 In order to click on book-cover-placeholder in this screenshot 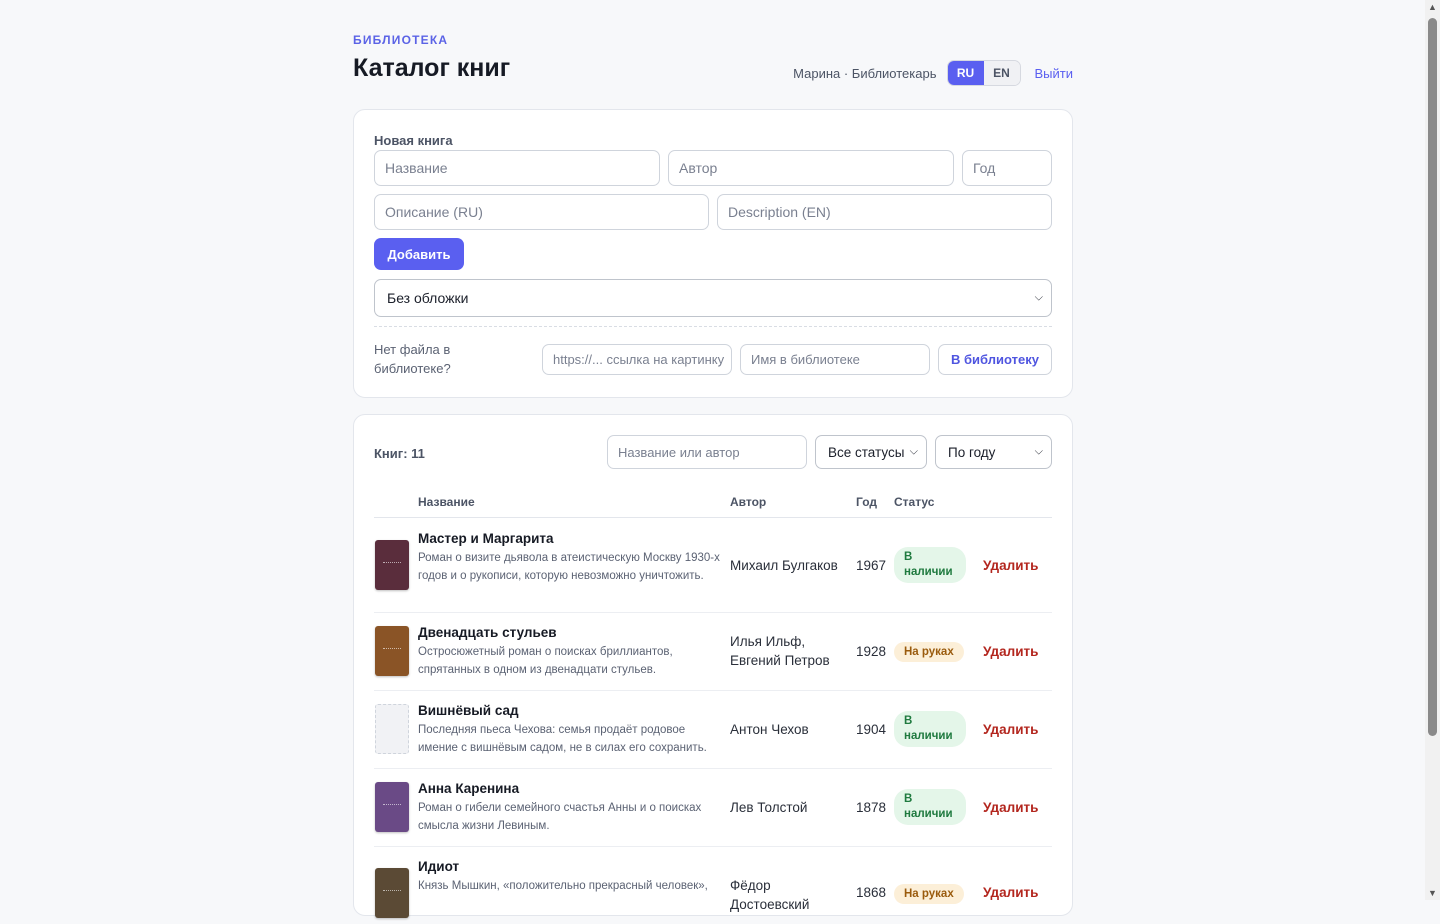, I will do `click(392, 729)`.